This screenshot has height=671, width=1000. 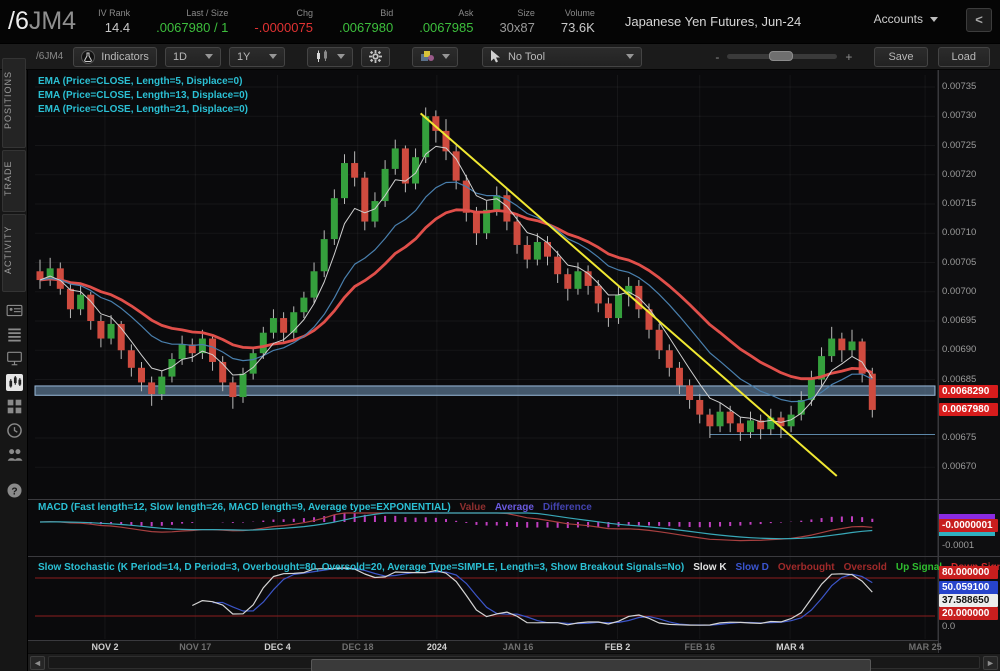 I want to click on price-axis-label: 0.00720, so click(x=959, y=174).